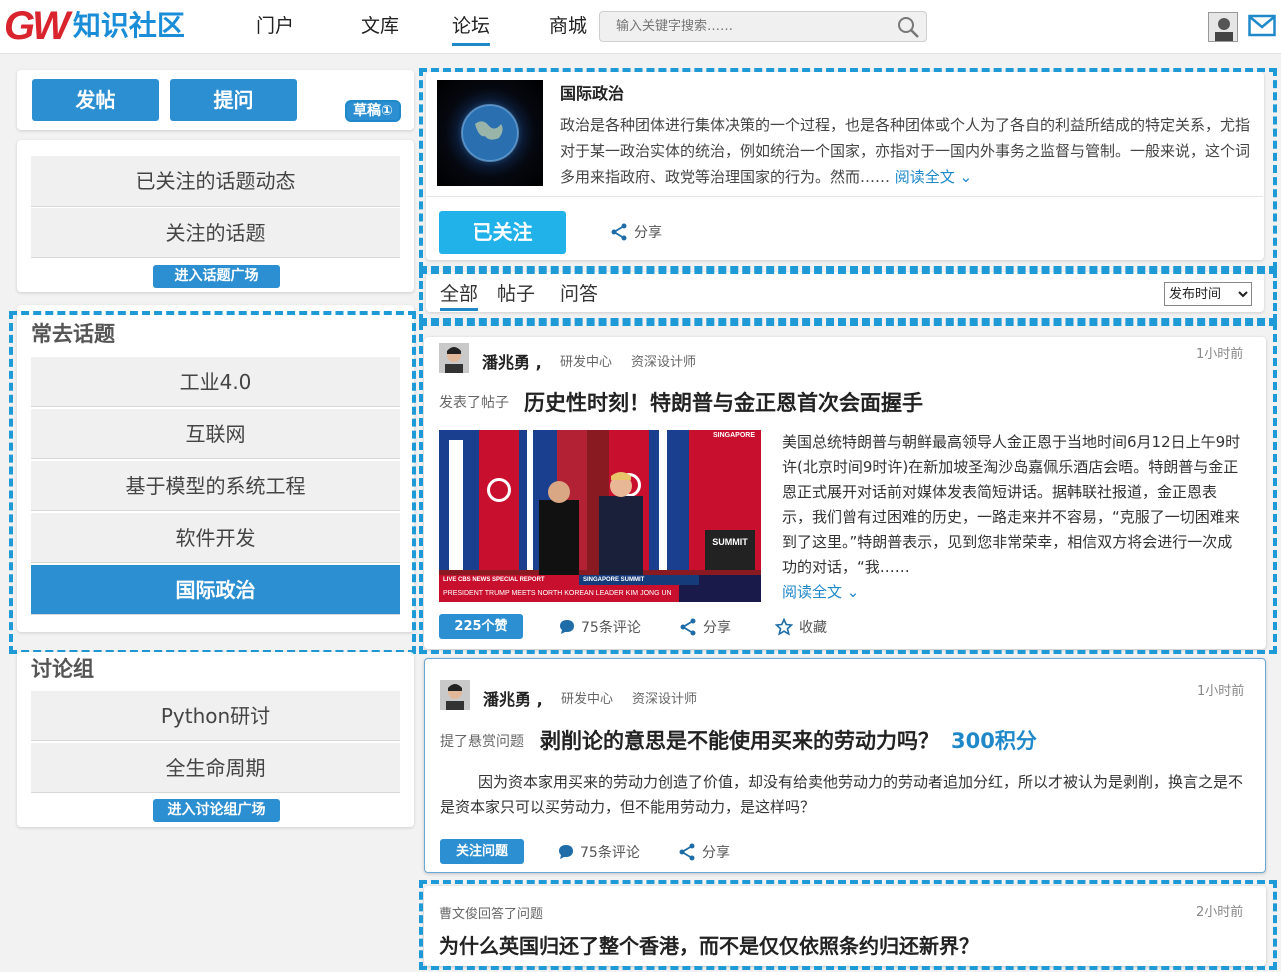  What do you see at coordinates (845, 292) in the screenshot?
I see `tabs-bar` at bounding box center [845, 292].